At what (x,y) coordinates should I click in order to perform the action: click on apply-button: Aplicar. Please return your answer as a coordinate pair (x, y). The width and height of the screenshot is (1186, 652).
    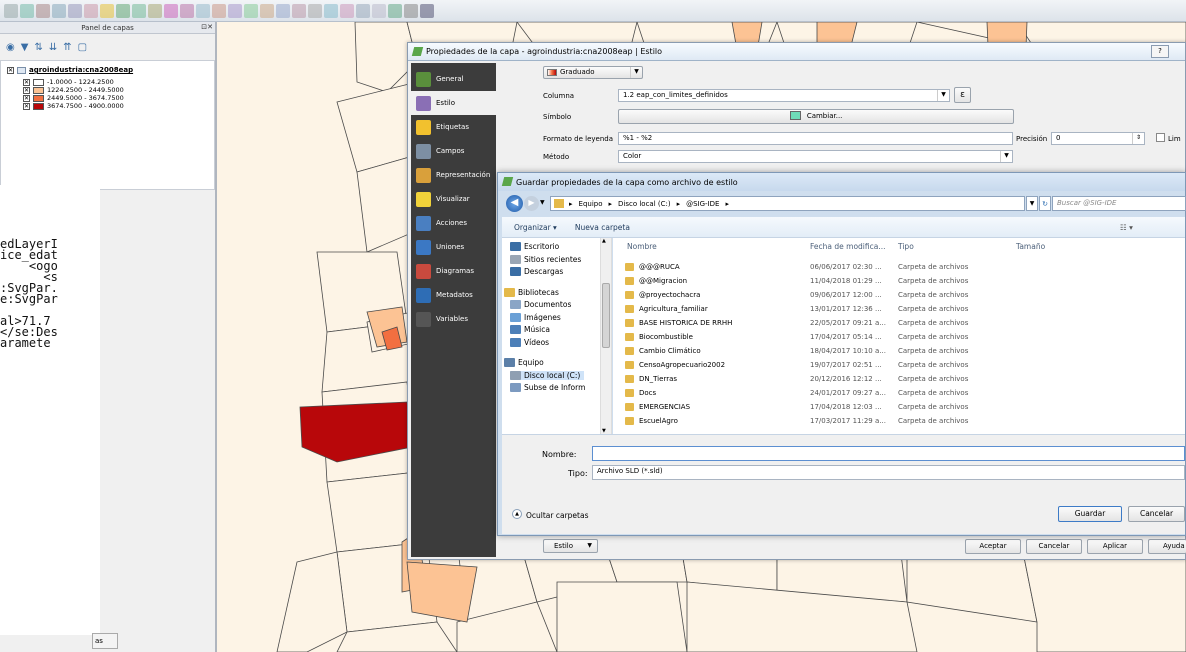
    Looking at the image, I should click on (1115, 546).